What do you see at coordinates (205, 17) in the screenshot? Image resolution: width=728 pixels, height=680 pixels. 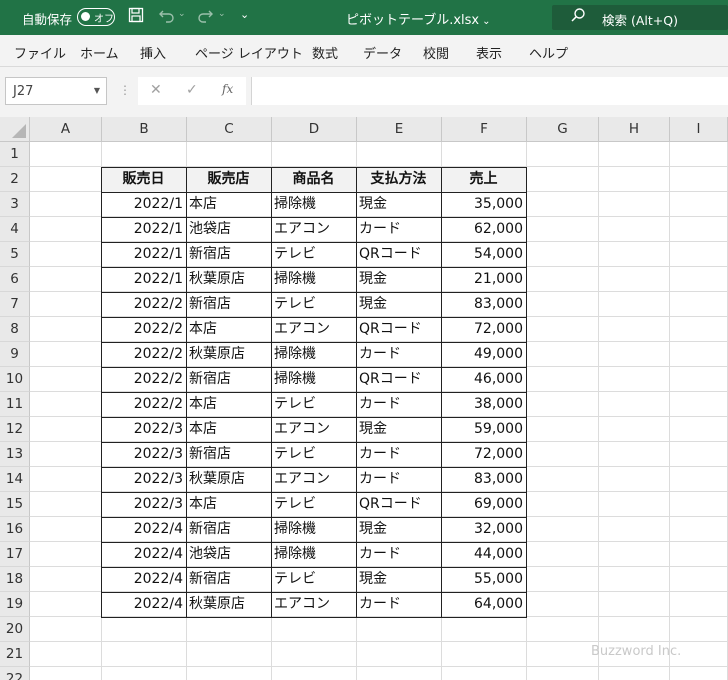 I see `redo-icon` at bounding box center [205, 17].